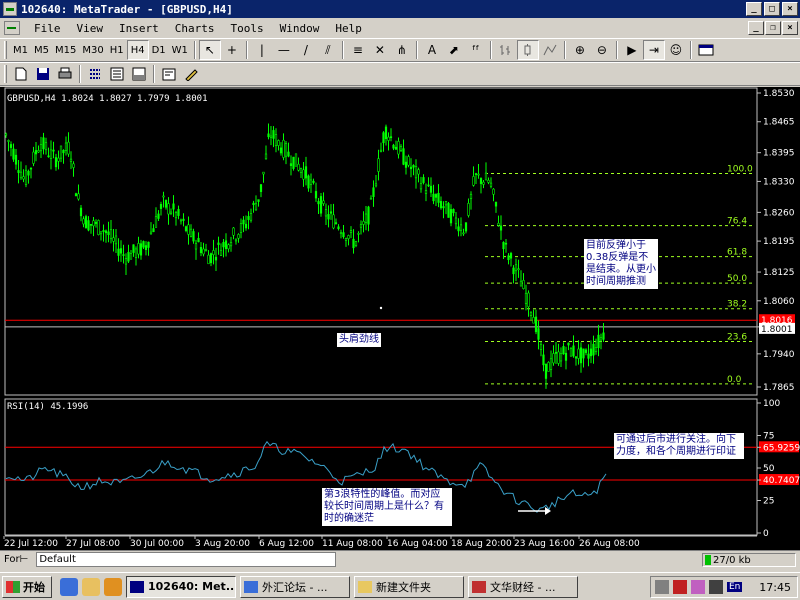 The height and width of the screenshot is (600, 800). Describe the element at coordinates (632, 50) in the screenshot. I see `chart-shift-icon: ▶` at that location.